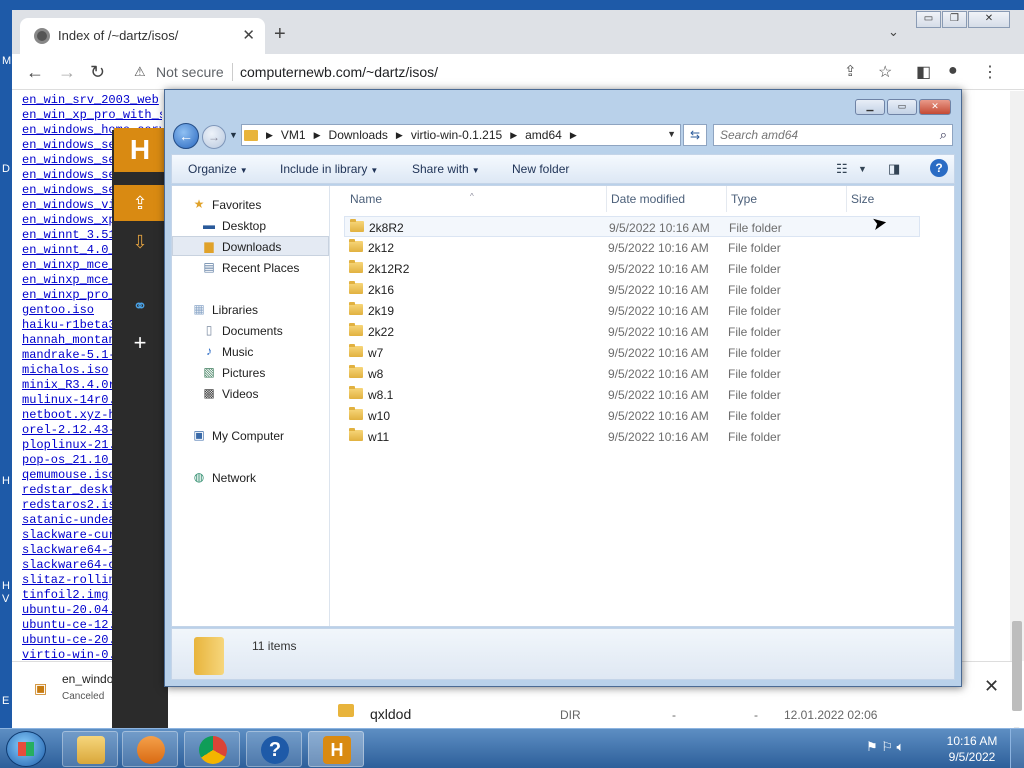 The image size is (1024, 768). What do you see at coordinates (6, 701) in the screenshot?
I see `desktop-letter: E` at bounding box center [6, 701].